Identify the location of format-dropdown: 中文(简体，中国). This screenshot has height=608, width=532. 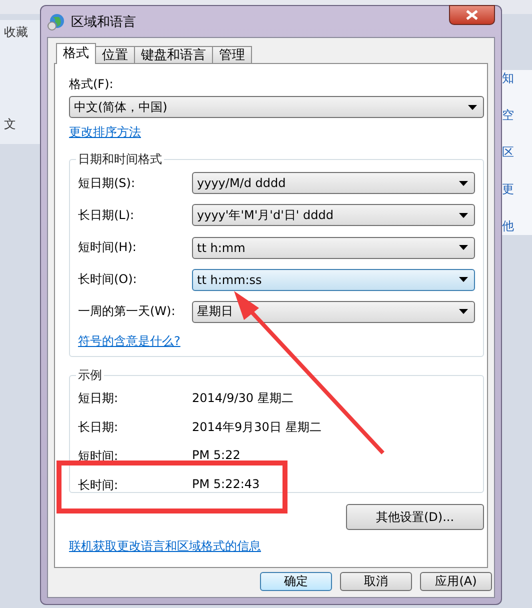
(276, 107).